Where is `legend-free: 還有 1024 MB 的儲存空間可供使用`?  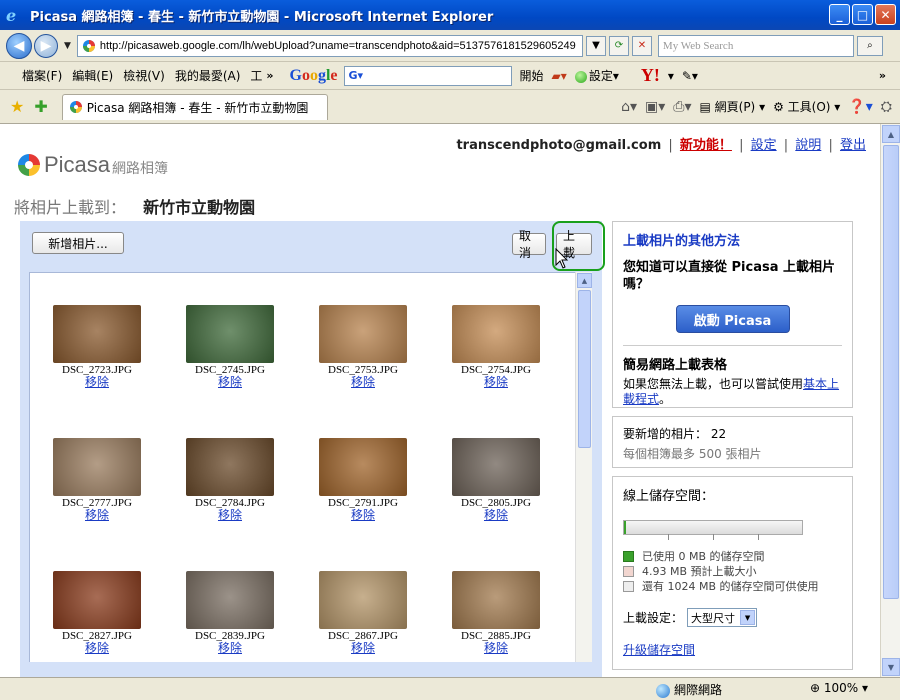
legend-free: 還有 1024 MB 的儲存空間可供使用 is located at coordinates (732, 586).